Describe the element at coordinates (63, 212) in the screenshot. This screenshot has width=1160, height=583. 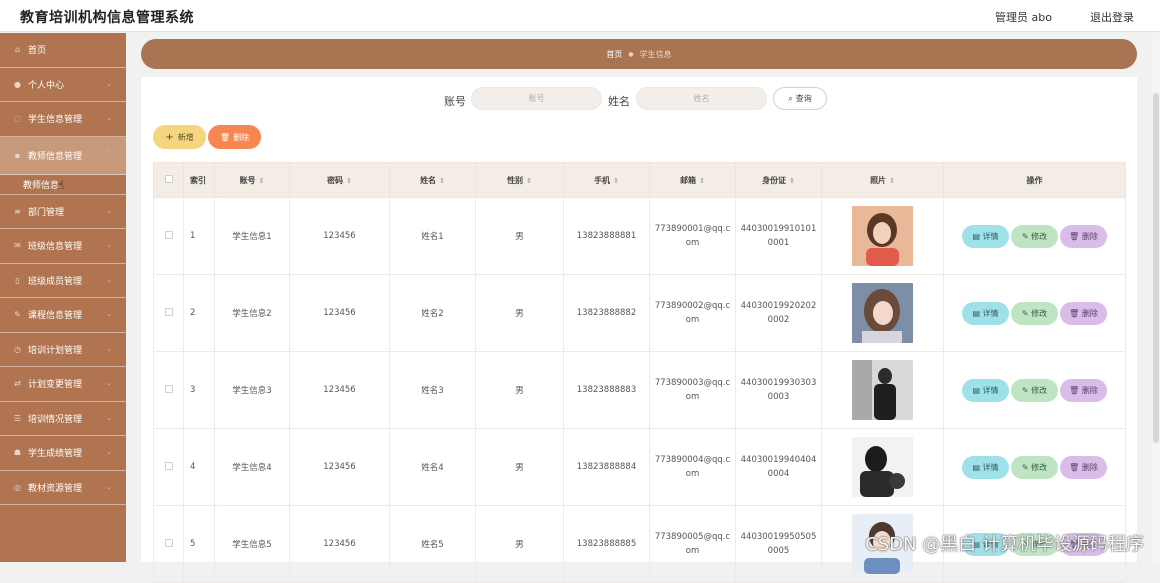
I see `sidebar-item-department: ≡ 部门管理 ⌄` at that location.